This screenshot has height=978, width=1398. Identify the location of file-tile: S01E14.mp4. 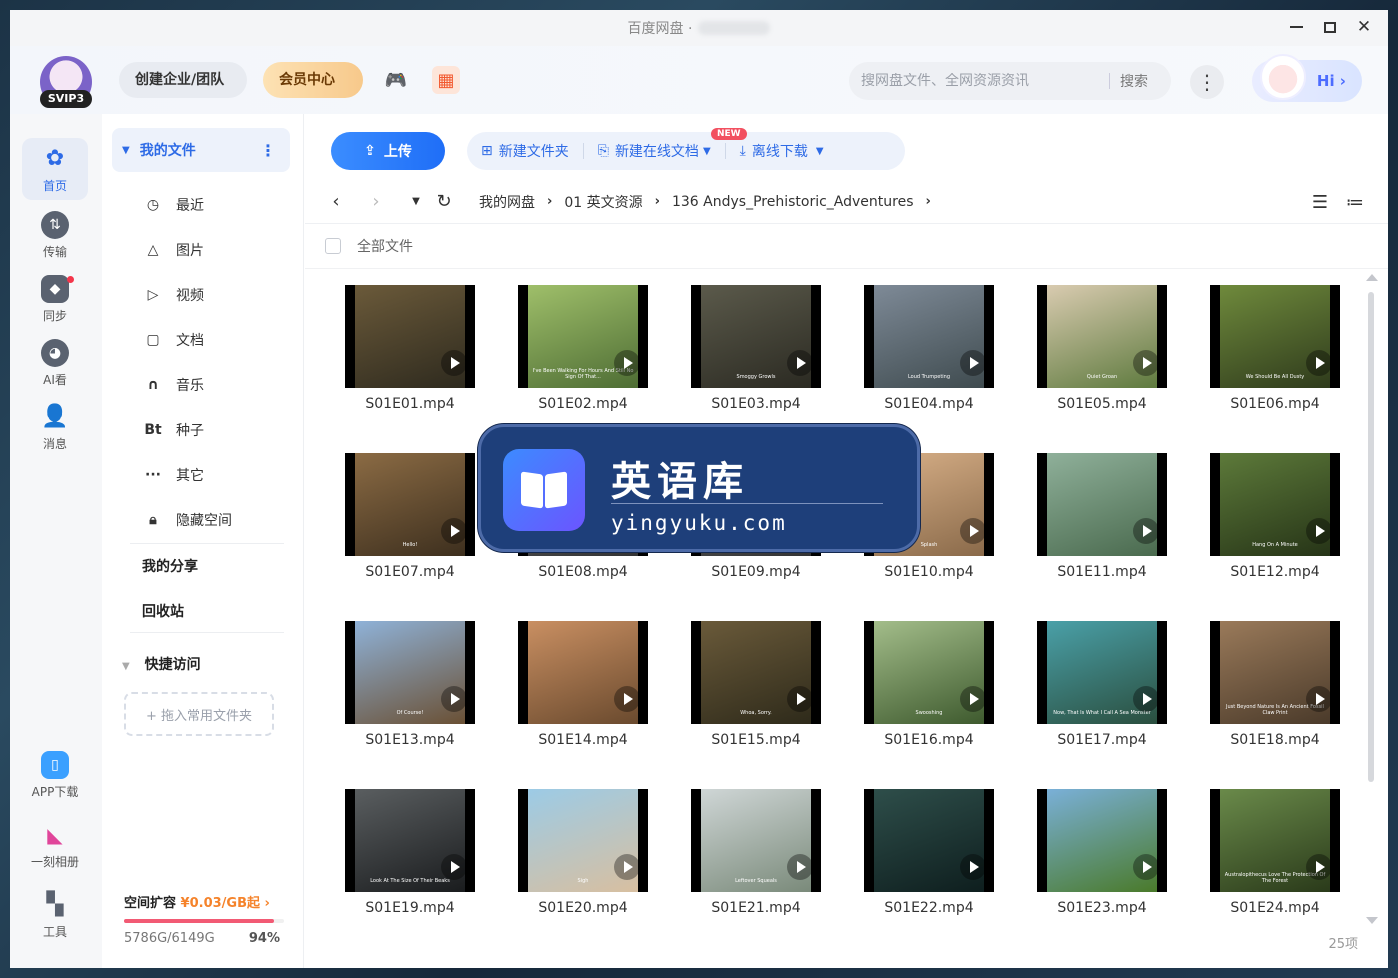
(583, 684).